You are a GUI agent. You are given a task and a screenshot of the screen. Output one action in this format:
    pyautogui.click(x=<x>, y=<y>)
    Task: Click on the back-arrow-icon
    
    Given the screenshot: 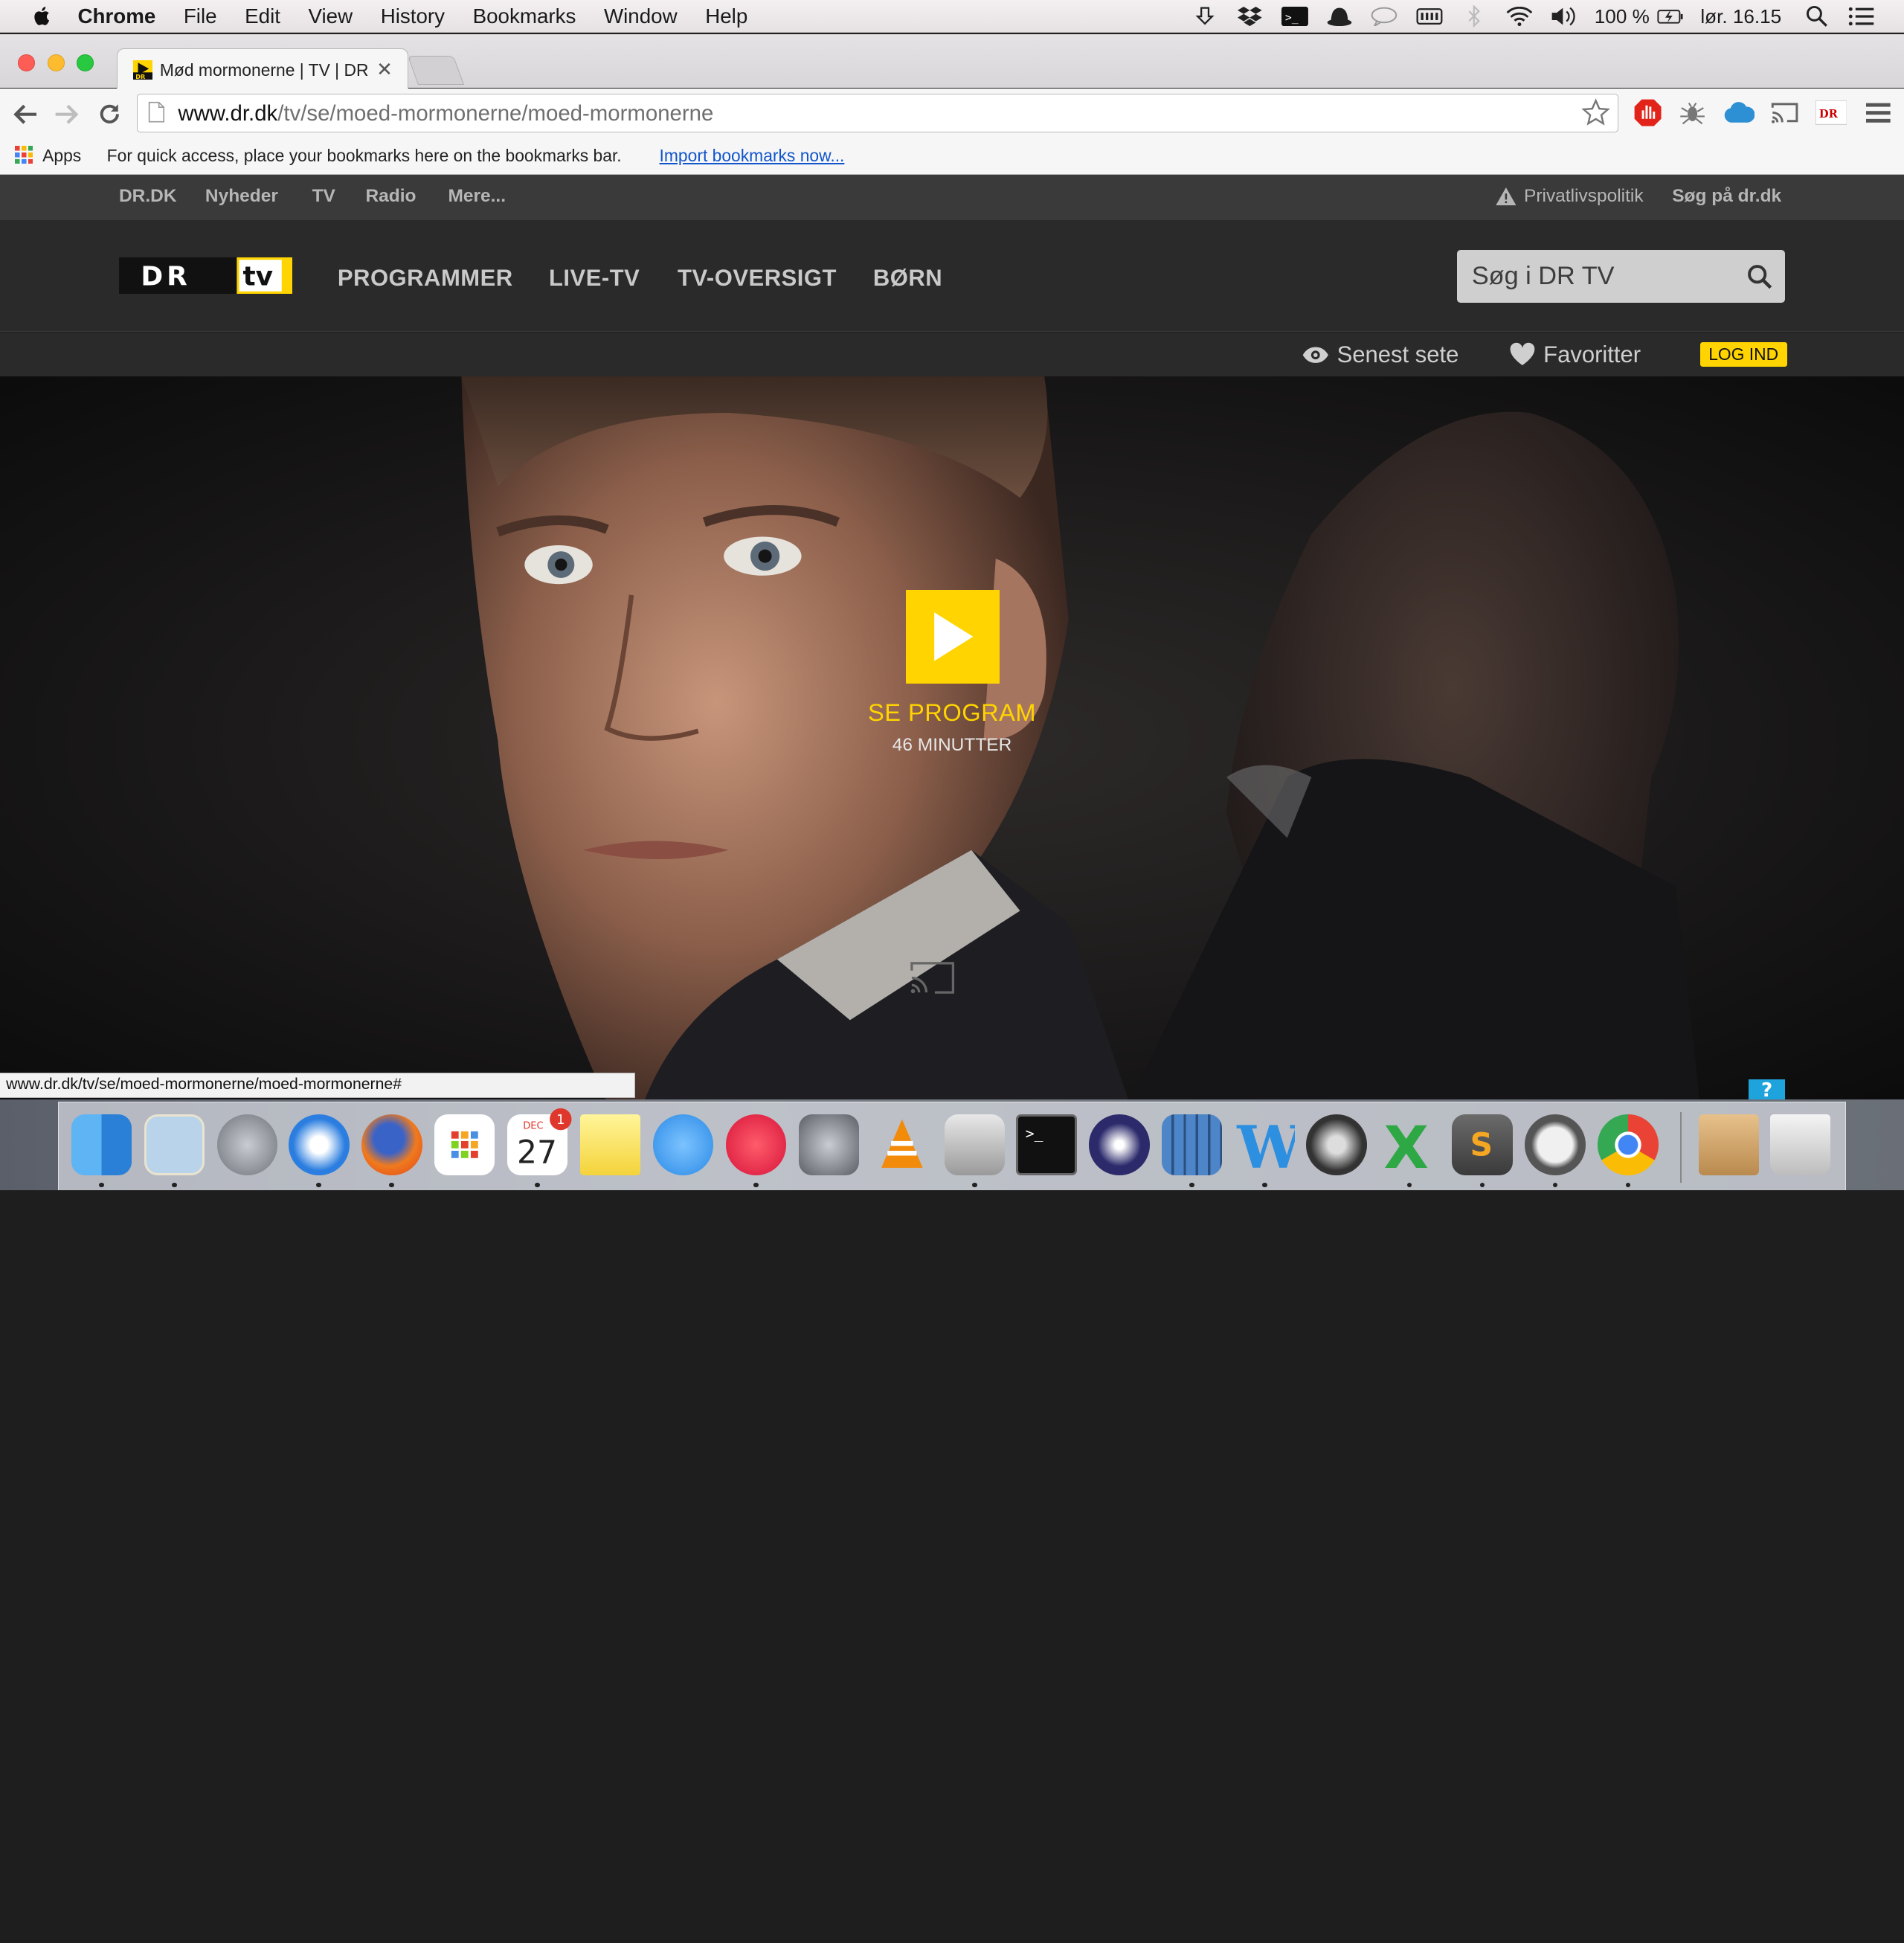 What is the action you would take?
    pyautogui.click(x=26, y=113)
    